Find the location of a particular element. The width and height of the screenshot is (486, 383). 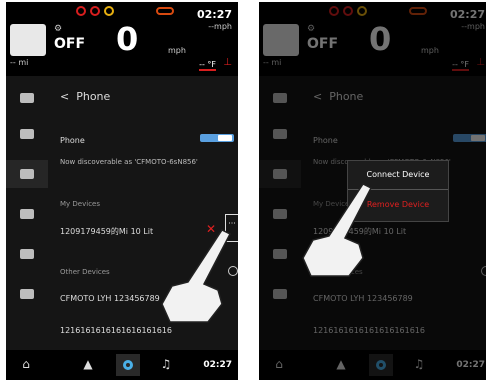

my-devices-heading: My Devices is located at coordinates (80, 204).